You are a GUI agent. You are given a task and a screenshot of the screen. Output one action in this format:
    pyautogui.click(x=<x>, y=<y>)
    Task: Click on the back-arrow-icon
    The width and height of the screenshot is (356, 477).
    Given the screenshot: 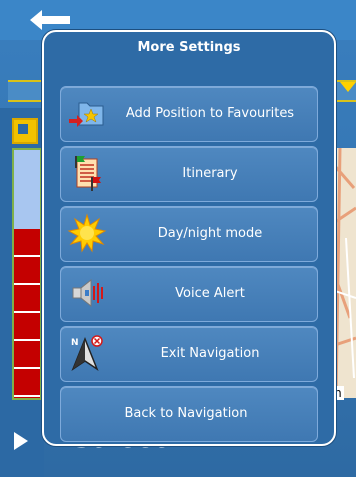 What is the action you would take?
    pyautogui.click(x=50, y=20)
    